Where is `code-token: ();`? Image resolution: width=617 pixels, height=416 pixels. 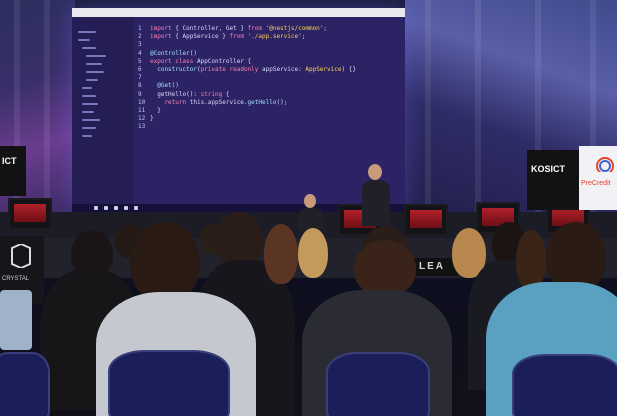 code-token: (); is located at coordinates (282, 102).